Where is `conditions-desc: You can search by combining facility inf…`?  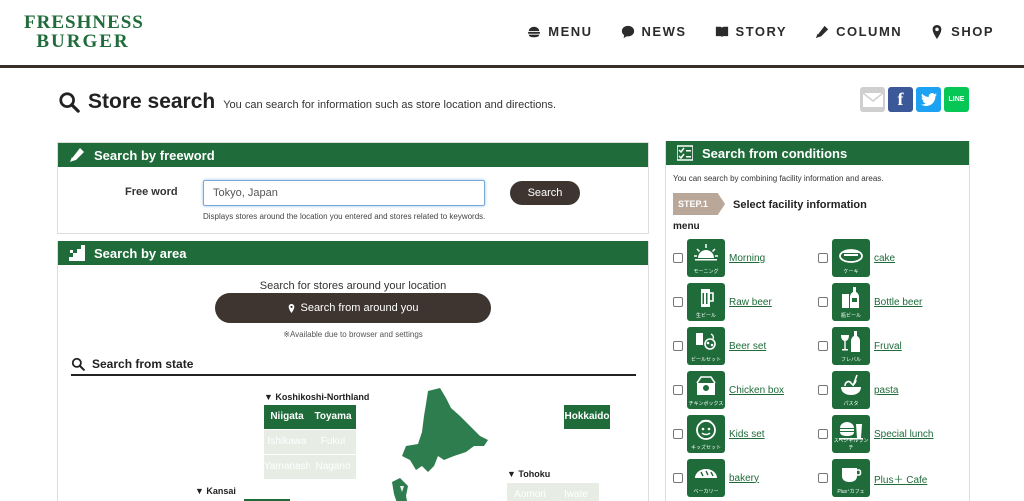
conditions-desc: You can search by combining facility inf… is located at coordinates (778, 178).